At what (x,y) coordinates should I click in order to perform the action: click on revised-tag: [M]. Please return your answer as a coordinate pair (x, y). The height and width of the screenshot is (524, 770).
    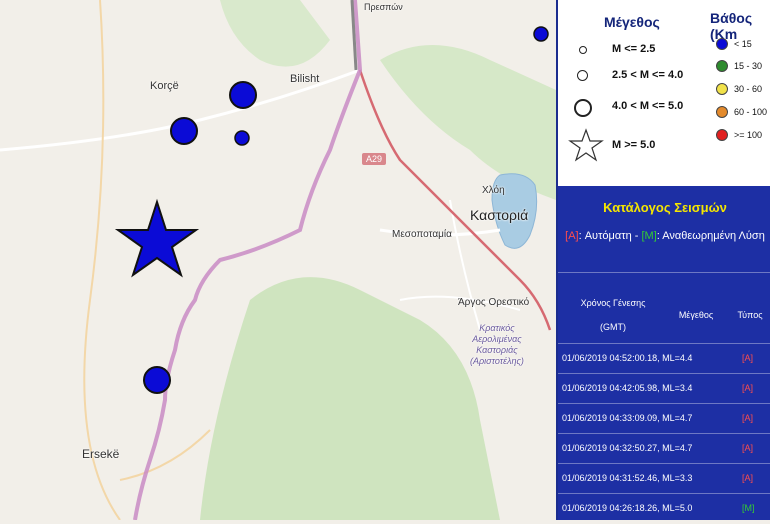
    Looking at the image, I should click on (649, 236).